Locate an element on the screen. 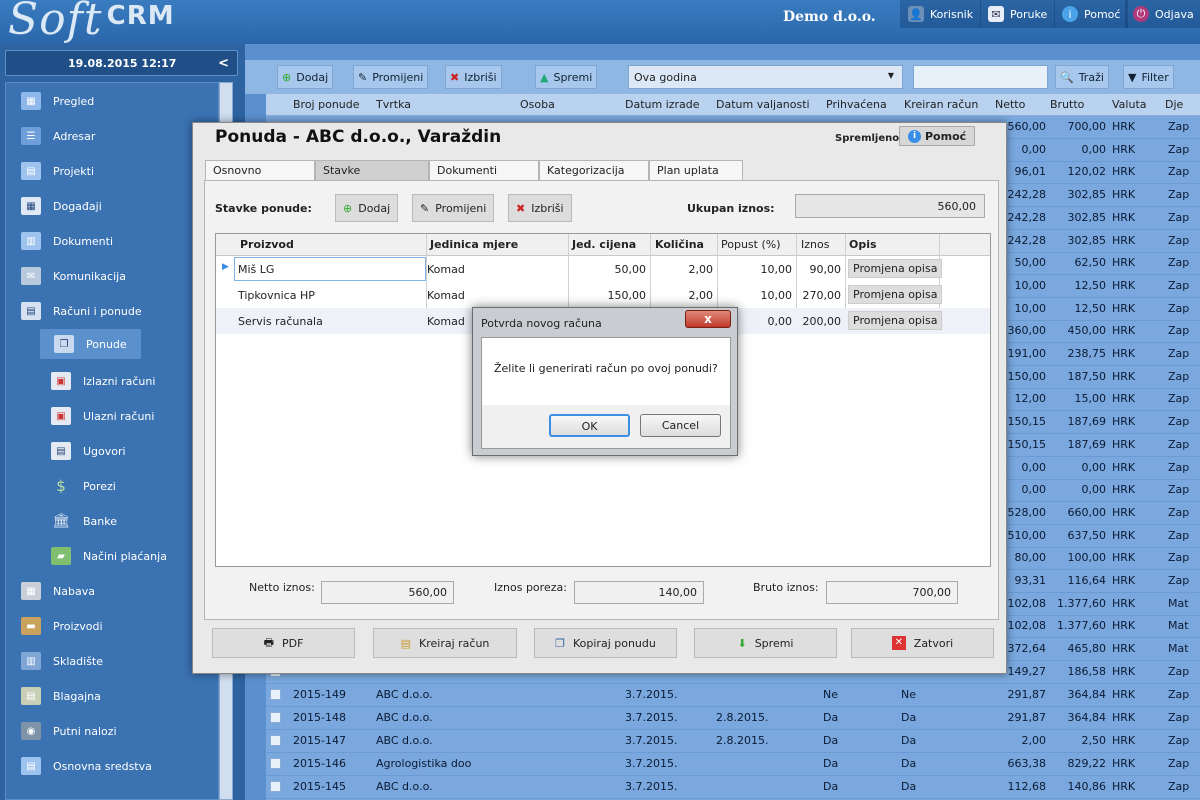 The image size is (1200, 800). tab-osnovno: Osnovno is located at coordinates (260, 170).